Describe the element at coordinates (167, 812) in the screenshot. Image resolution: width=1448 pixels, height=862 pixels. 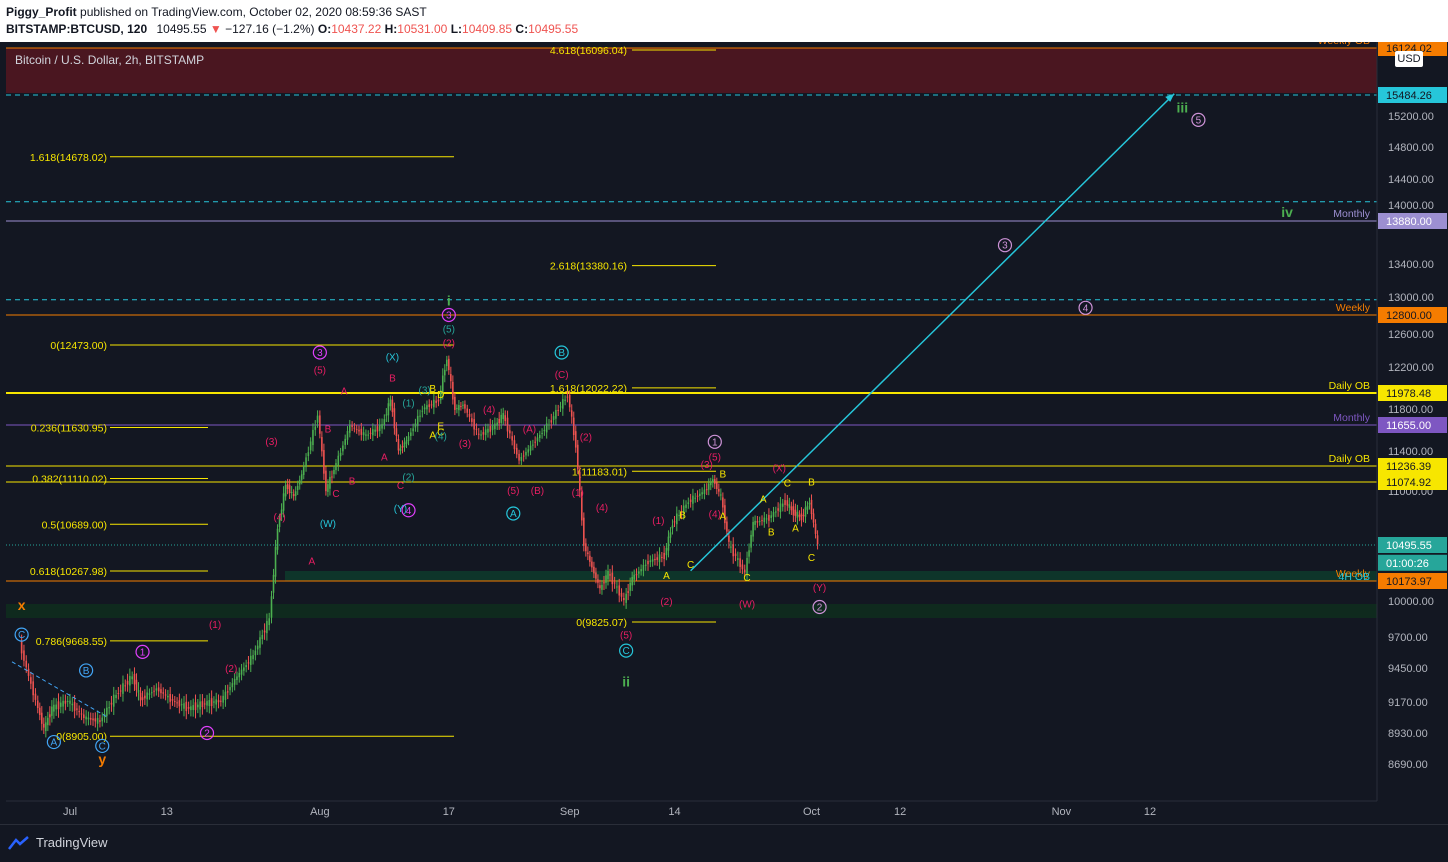
I see `time-tick-label: 13` at that location.